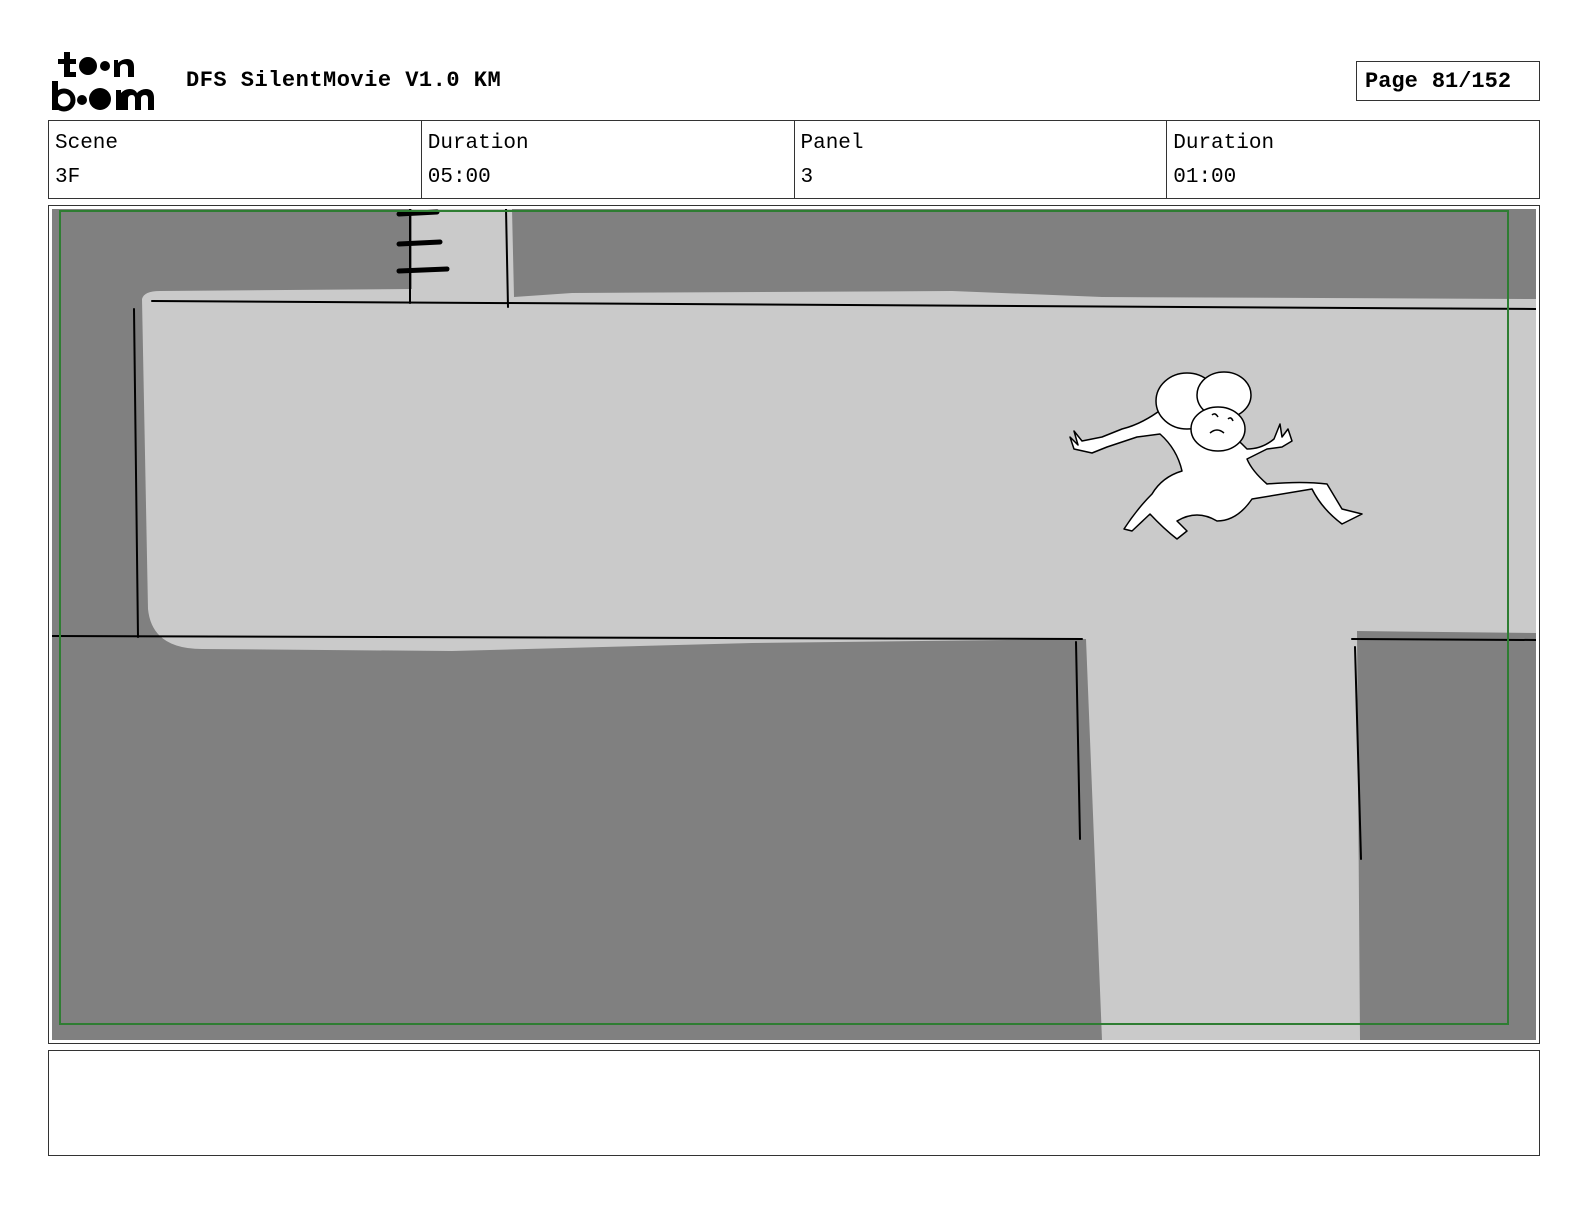 This screenshot has height=1224, width=1584. Describe the element at coordinates (478, 143) in the screenshot. I see `scene-duration-label: Duration` at that location.